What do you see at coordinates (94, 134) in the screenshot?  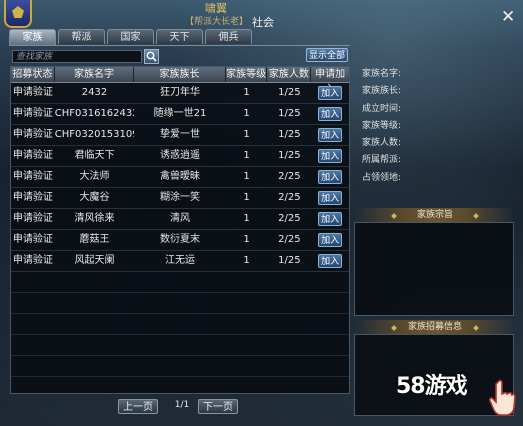 I see `cell-family-name: CHF0320153109` at bounding box center [94, 134].